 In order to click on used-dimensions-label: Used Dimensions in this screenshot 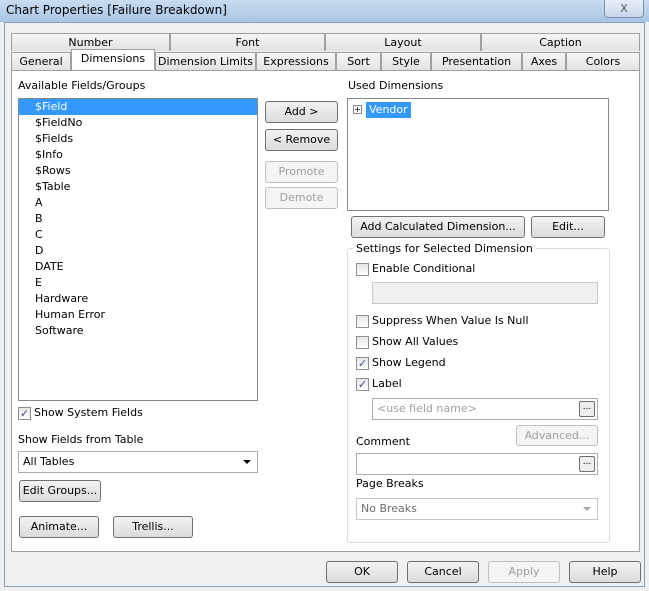, I will do `click(396, 85)`.